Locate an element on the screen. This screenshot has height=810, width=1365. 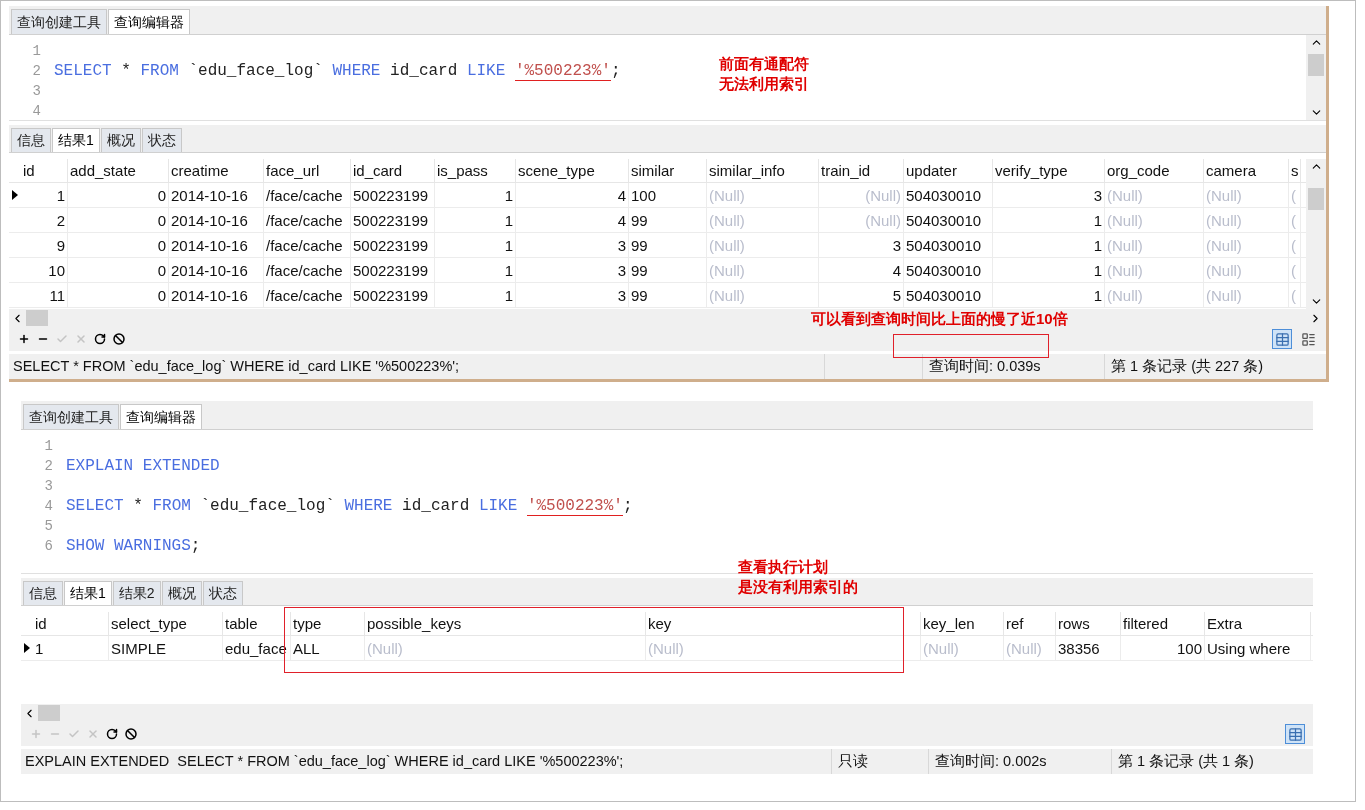
column-header: is_pass is located at coordinates (475, 170).